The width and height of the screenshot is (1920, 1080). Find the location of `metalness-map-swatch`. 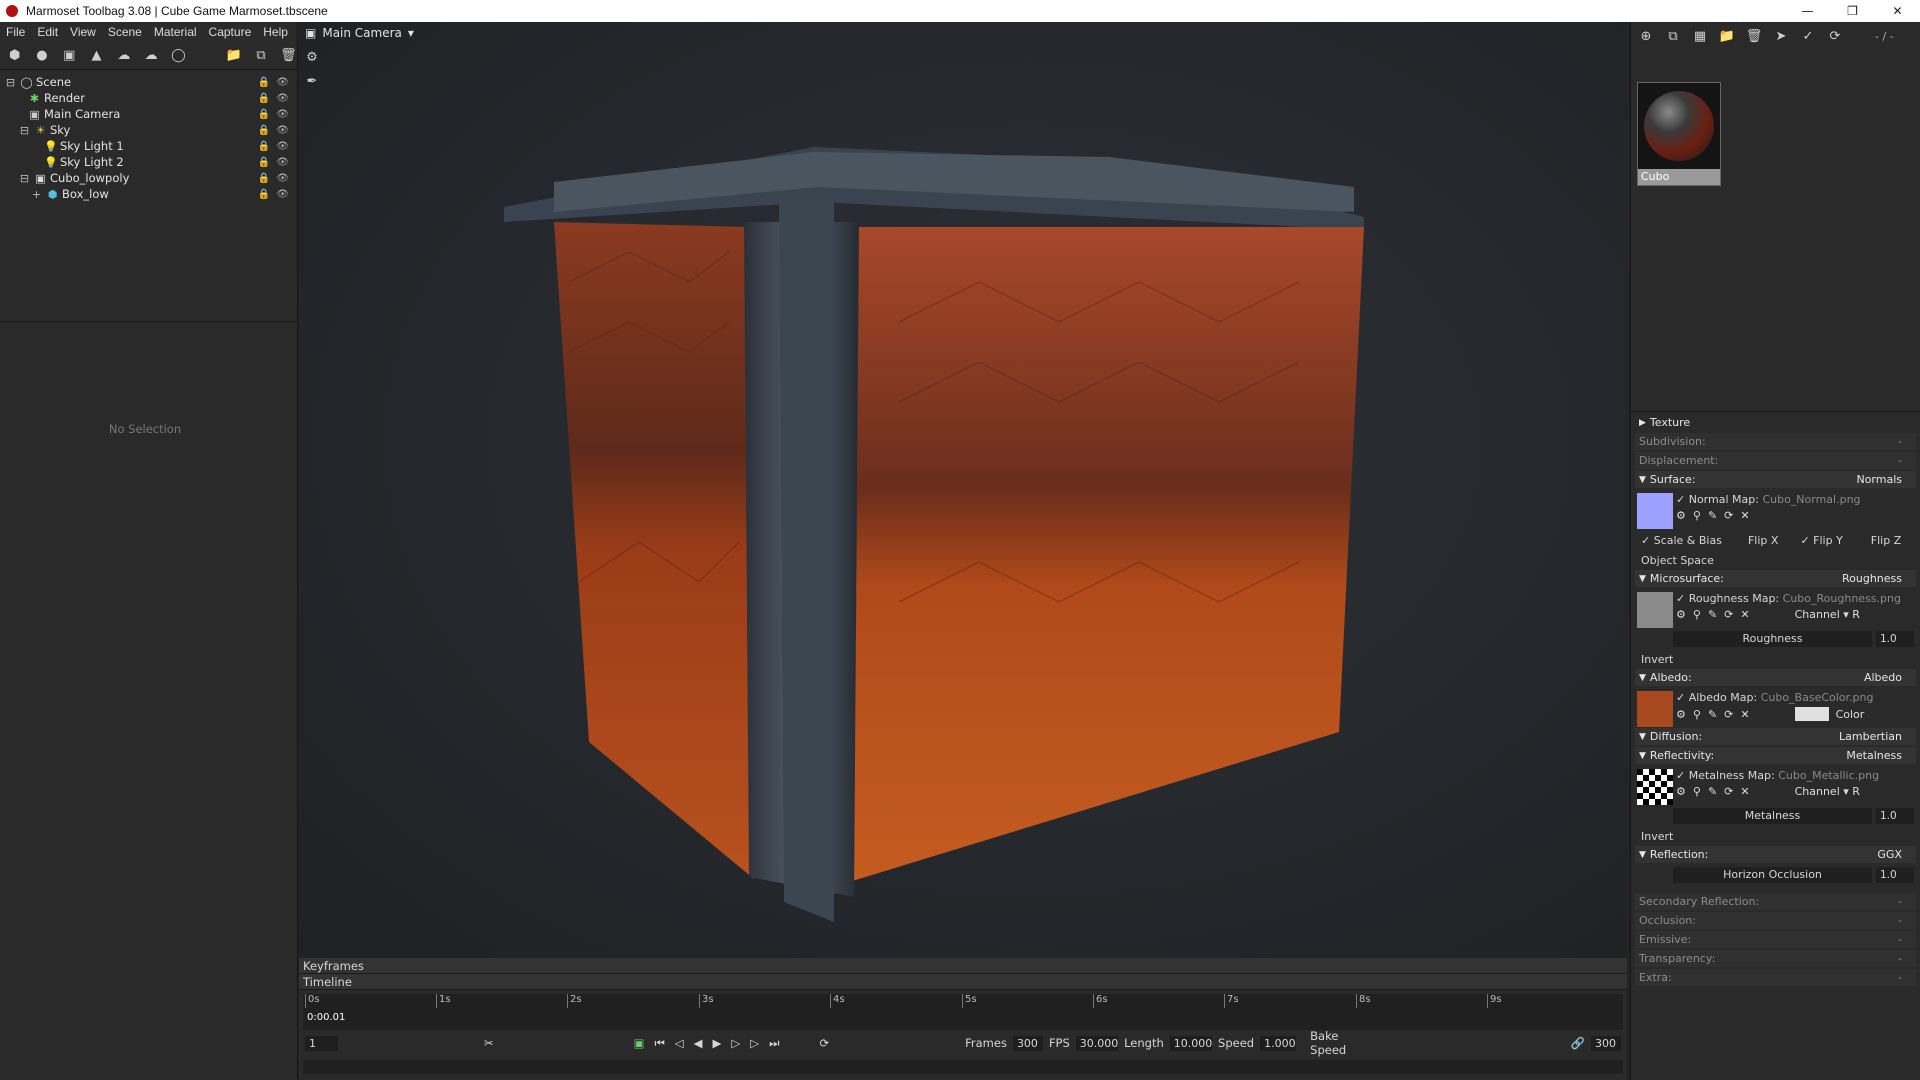

metalness-map-swatch is located at coordinates (1655, 787).